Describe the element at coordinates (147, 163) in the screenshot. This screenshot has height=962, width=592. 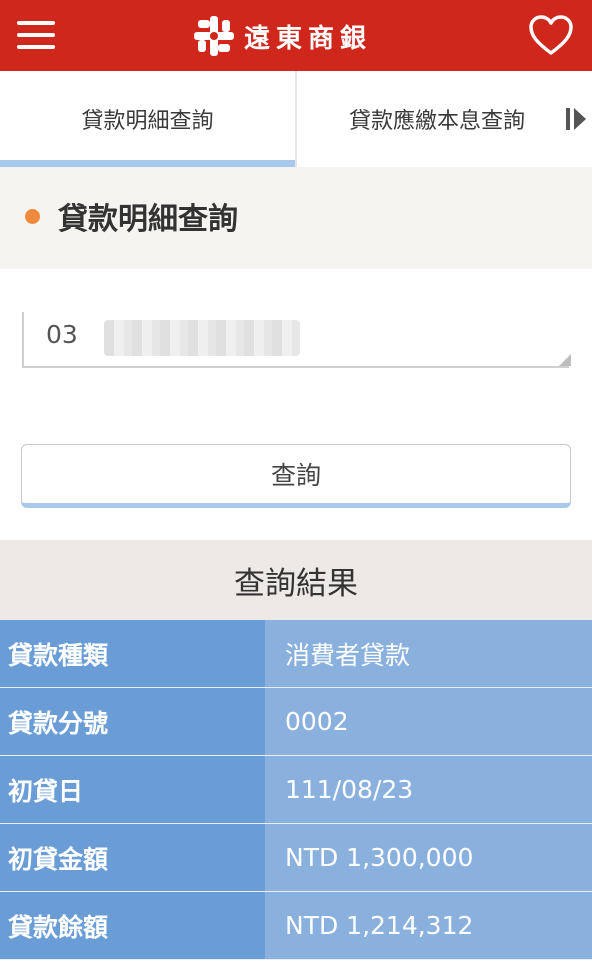
I see `active-tab-indicator` at that location.